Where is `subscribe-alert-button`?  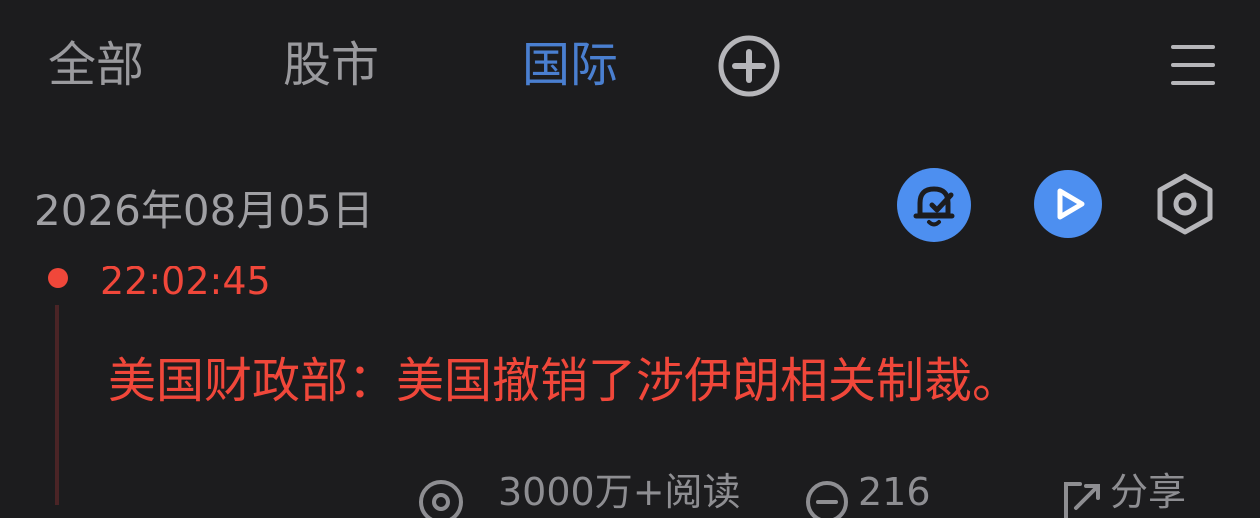
subscribe-alert-button is located at coordinates (934, 205).